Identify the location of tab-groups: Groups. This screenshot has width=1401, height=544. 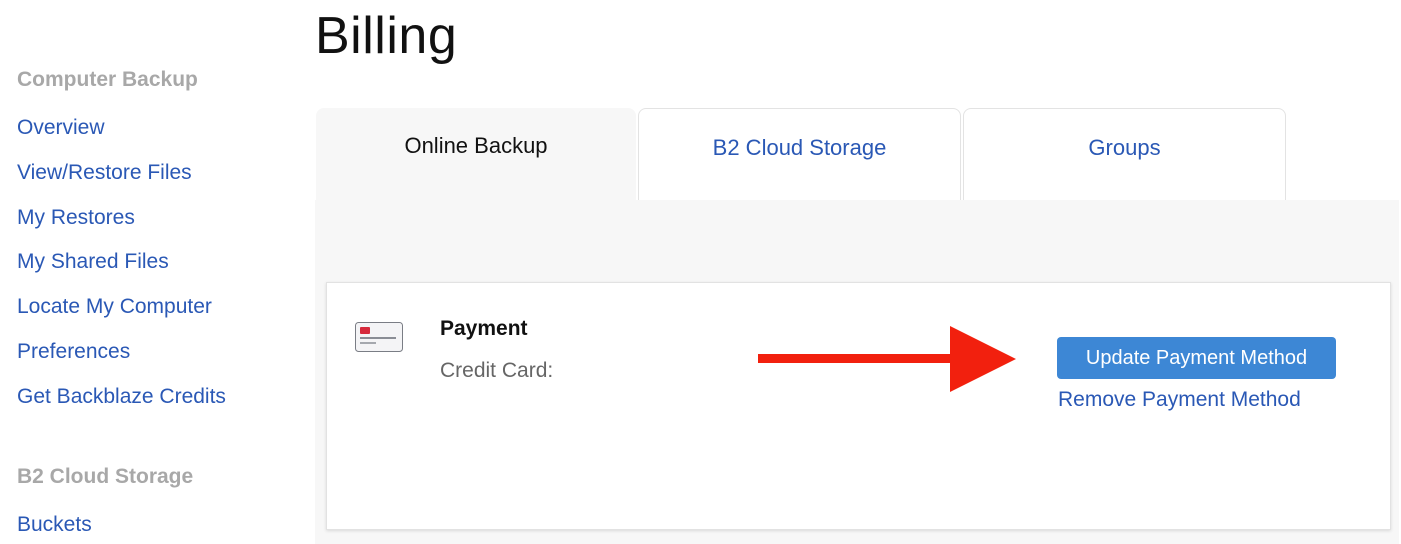
(1124, 155).